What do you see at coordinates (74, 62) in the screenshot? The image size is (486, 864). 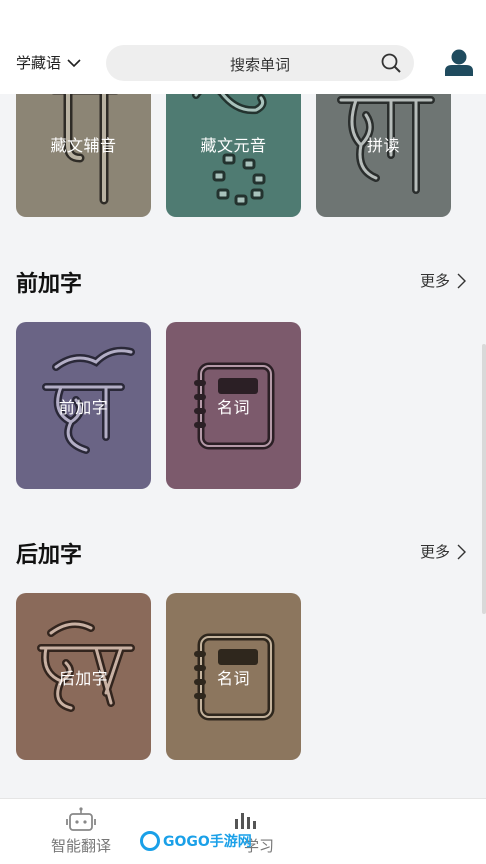 I see `chevron-down-icon` at bounding box center [74, 62].